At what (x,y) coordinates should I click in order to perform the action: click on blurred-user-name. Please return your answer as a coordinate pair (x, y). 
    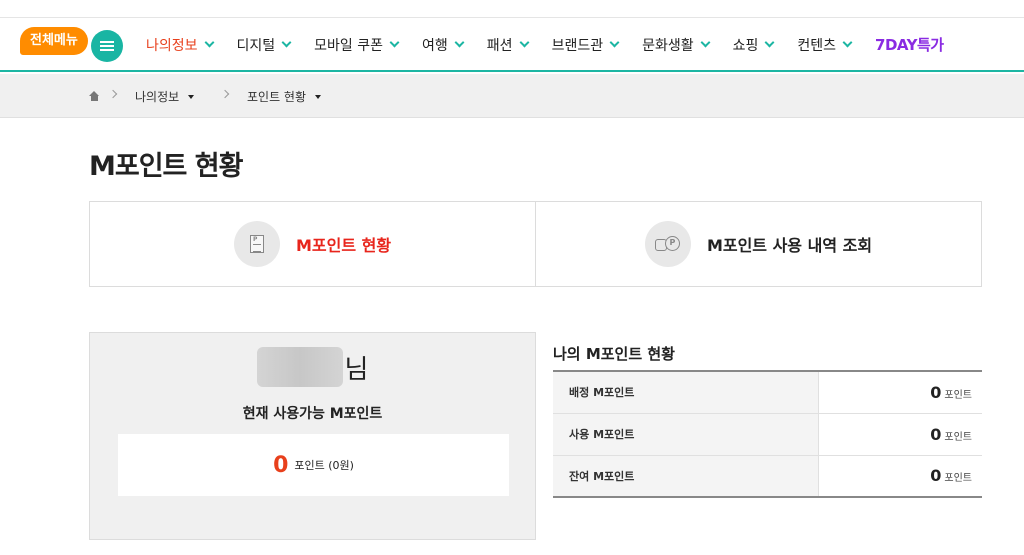
    Looking at the image, I should click on (299, 367).